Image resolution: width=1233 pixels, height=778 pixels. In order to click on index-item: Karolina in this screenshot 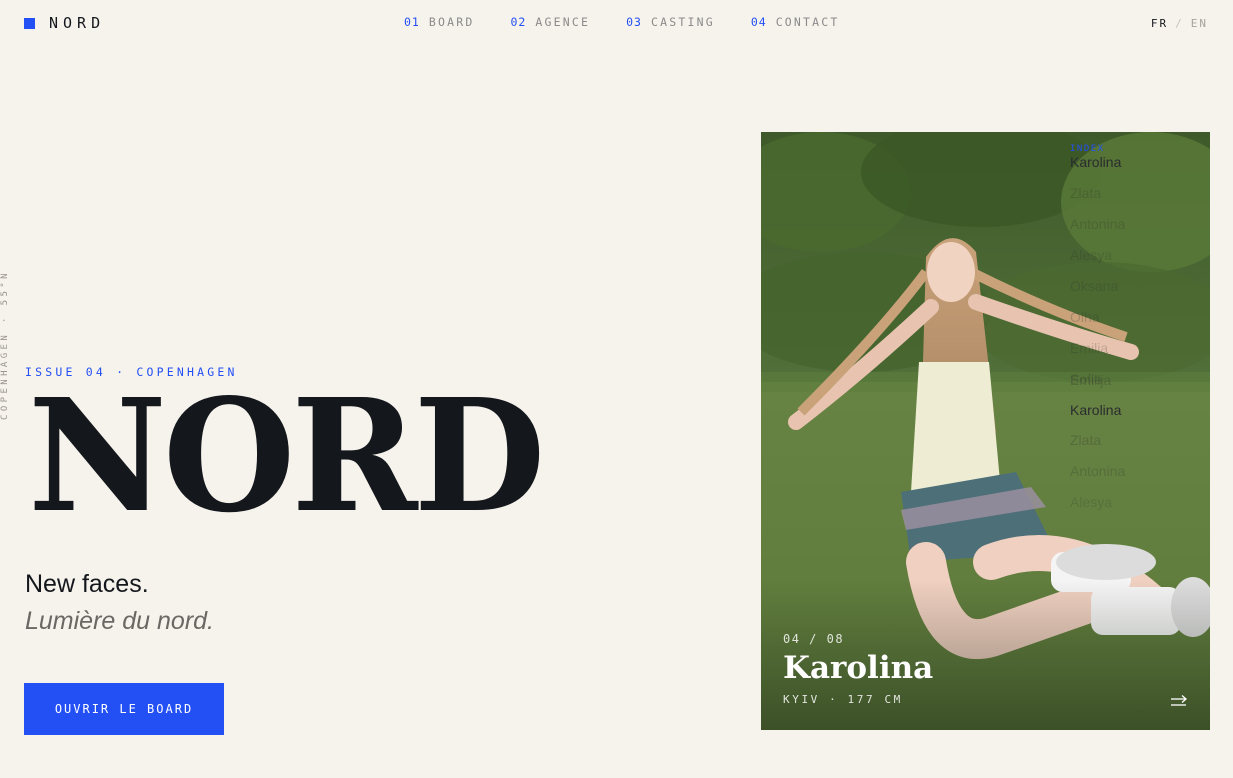, I will do `click(1095, 162)`.